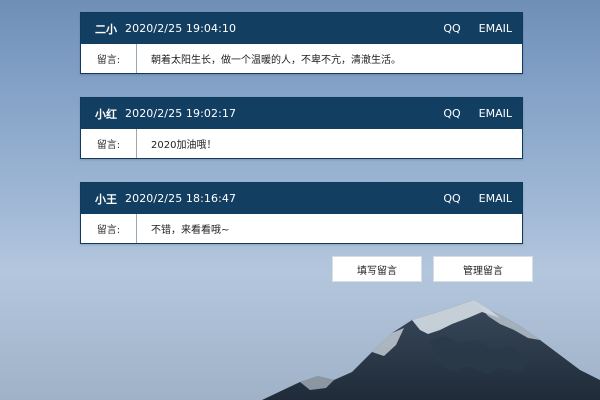 The height and width of the screenshot is (400, 600). What do you see at coordinates (301, 228) in the screenshot?
I see `message-body: 留言: 不错，来看看哦~` at bounding box center [301, 228].